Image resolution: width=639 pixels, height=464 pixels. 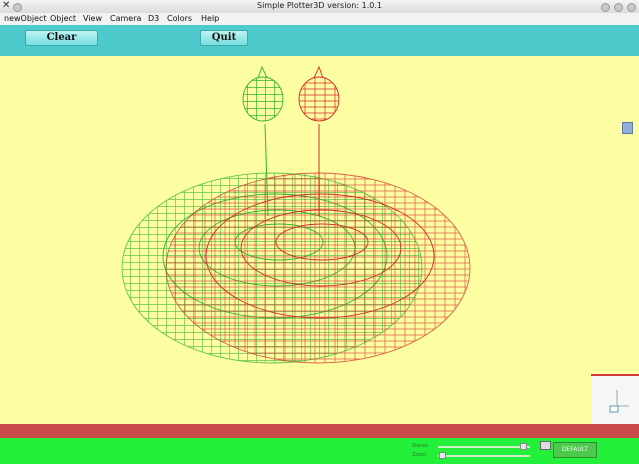 What do you see at coordinates (575, 450) in the screenshot?
I see `default-button: DEFAULT` at bounding box center [575, 450].